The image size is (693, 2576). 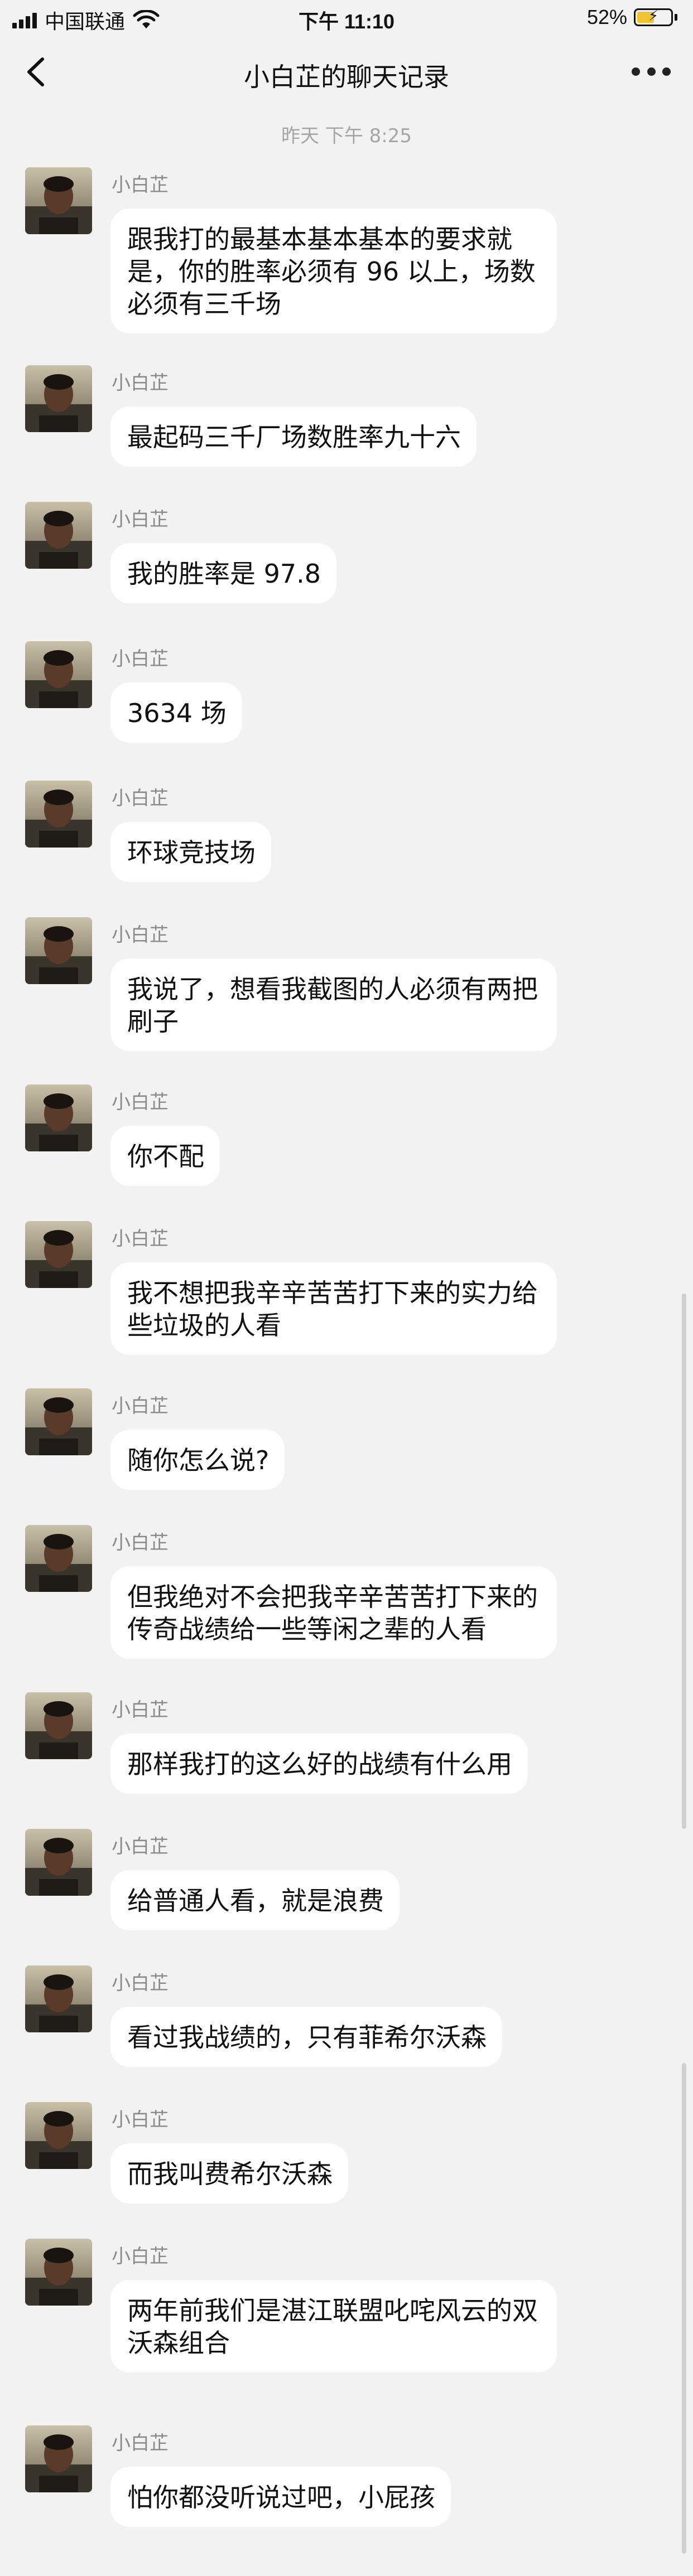 What do you see at coordinates (197, 1460) in the screenshot?
I see `message-bubble: 随你怎么说?` at bounding box center [197, 1460].